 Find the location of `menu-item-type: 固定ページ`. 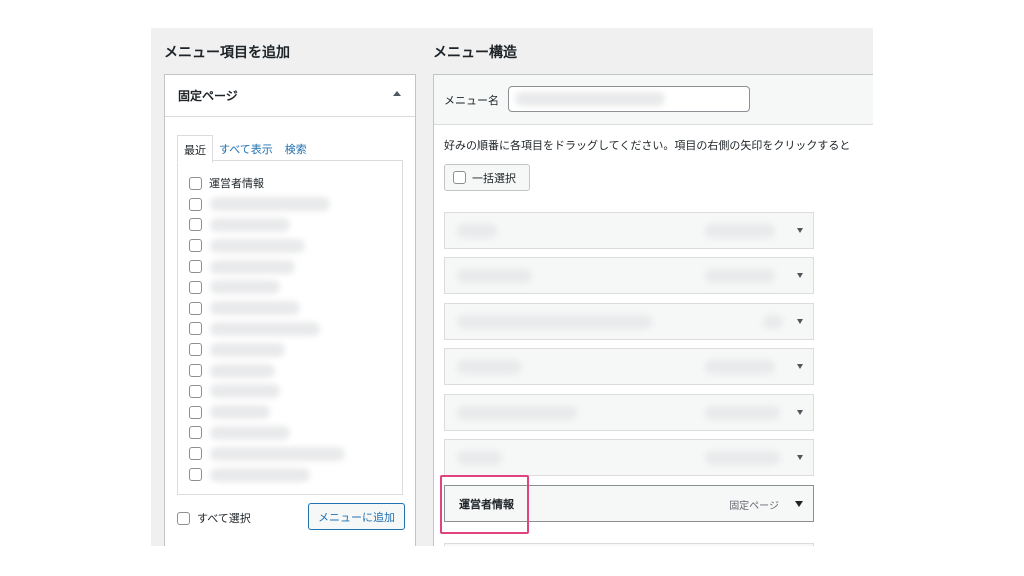

menu-item-type: 固定ページ is located at coordinates (754, 506).